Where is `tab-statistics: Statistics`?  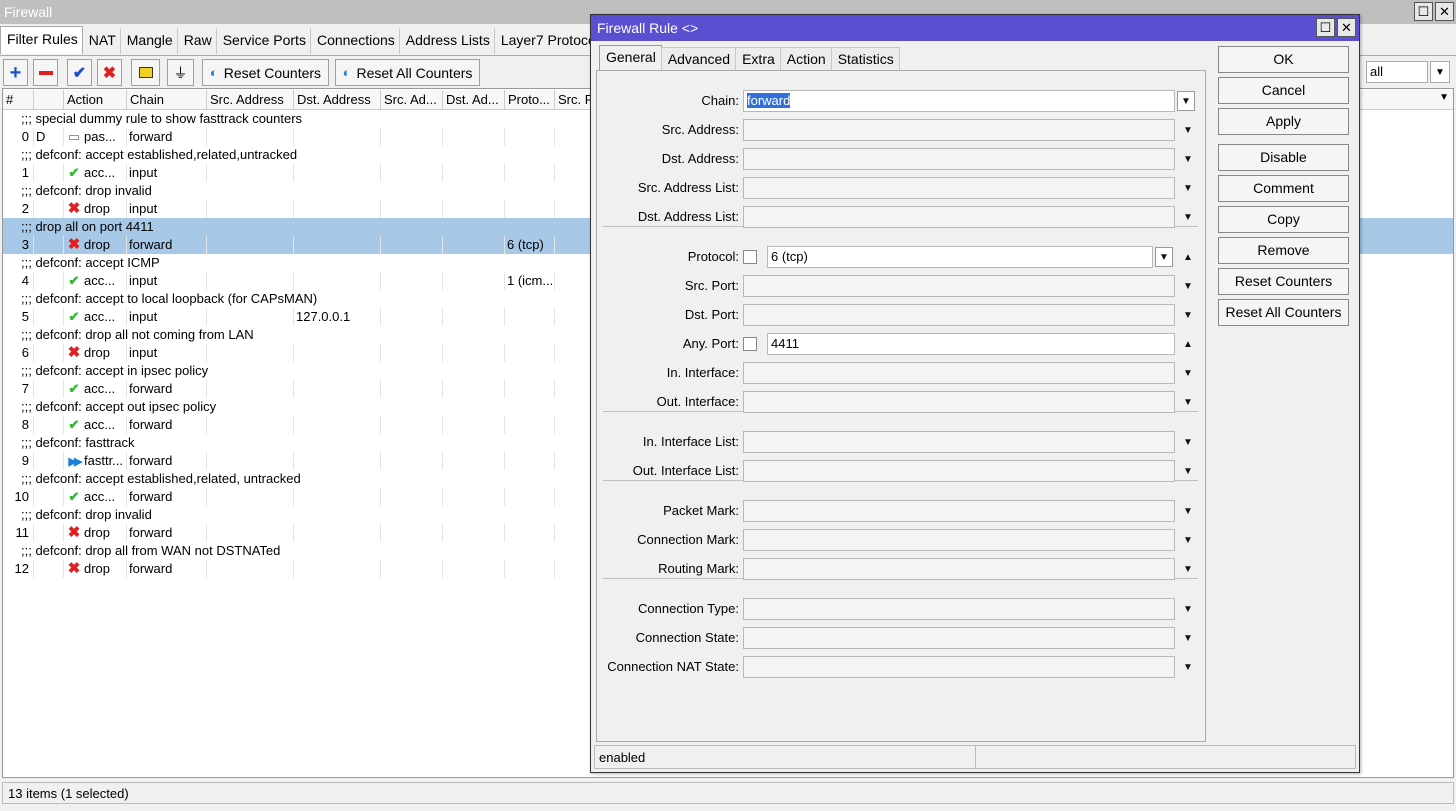 tab-statistics: Statistics is located at coordinates (865, 59).